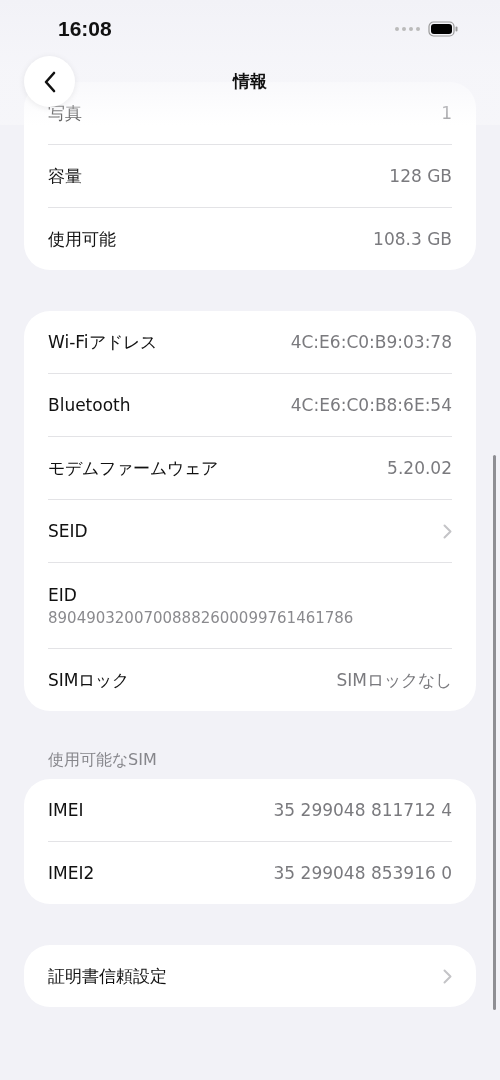 Image resolution: width=500 pixels, height=1080 pixels. I want to click on row-label: Wi-Fiアドレス, so click(102, 342).